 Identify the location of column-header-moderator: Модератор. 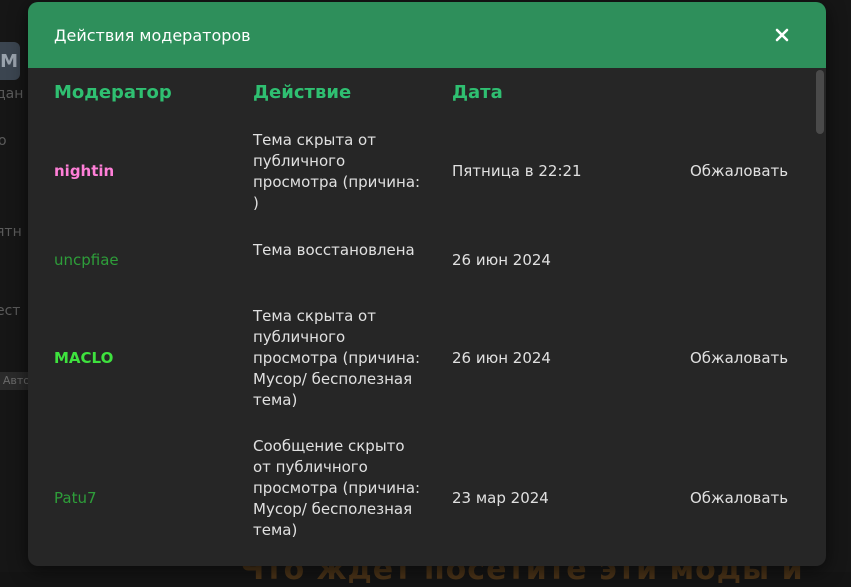
(113, 92).